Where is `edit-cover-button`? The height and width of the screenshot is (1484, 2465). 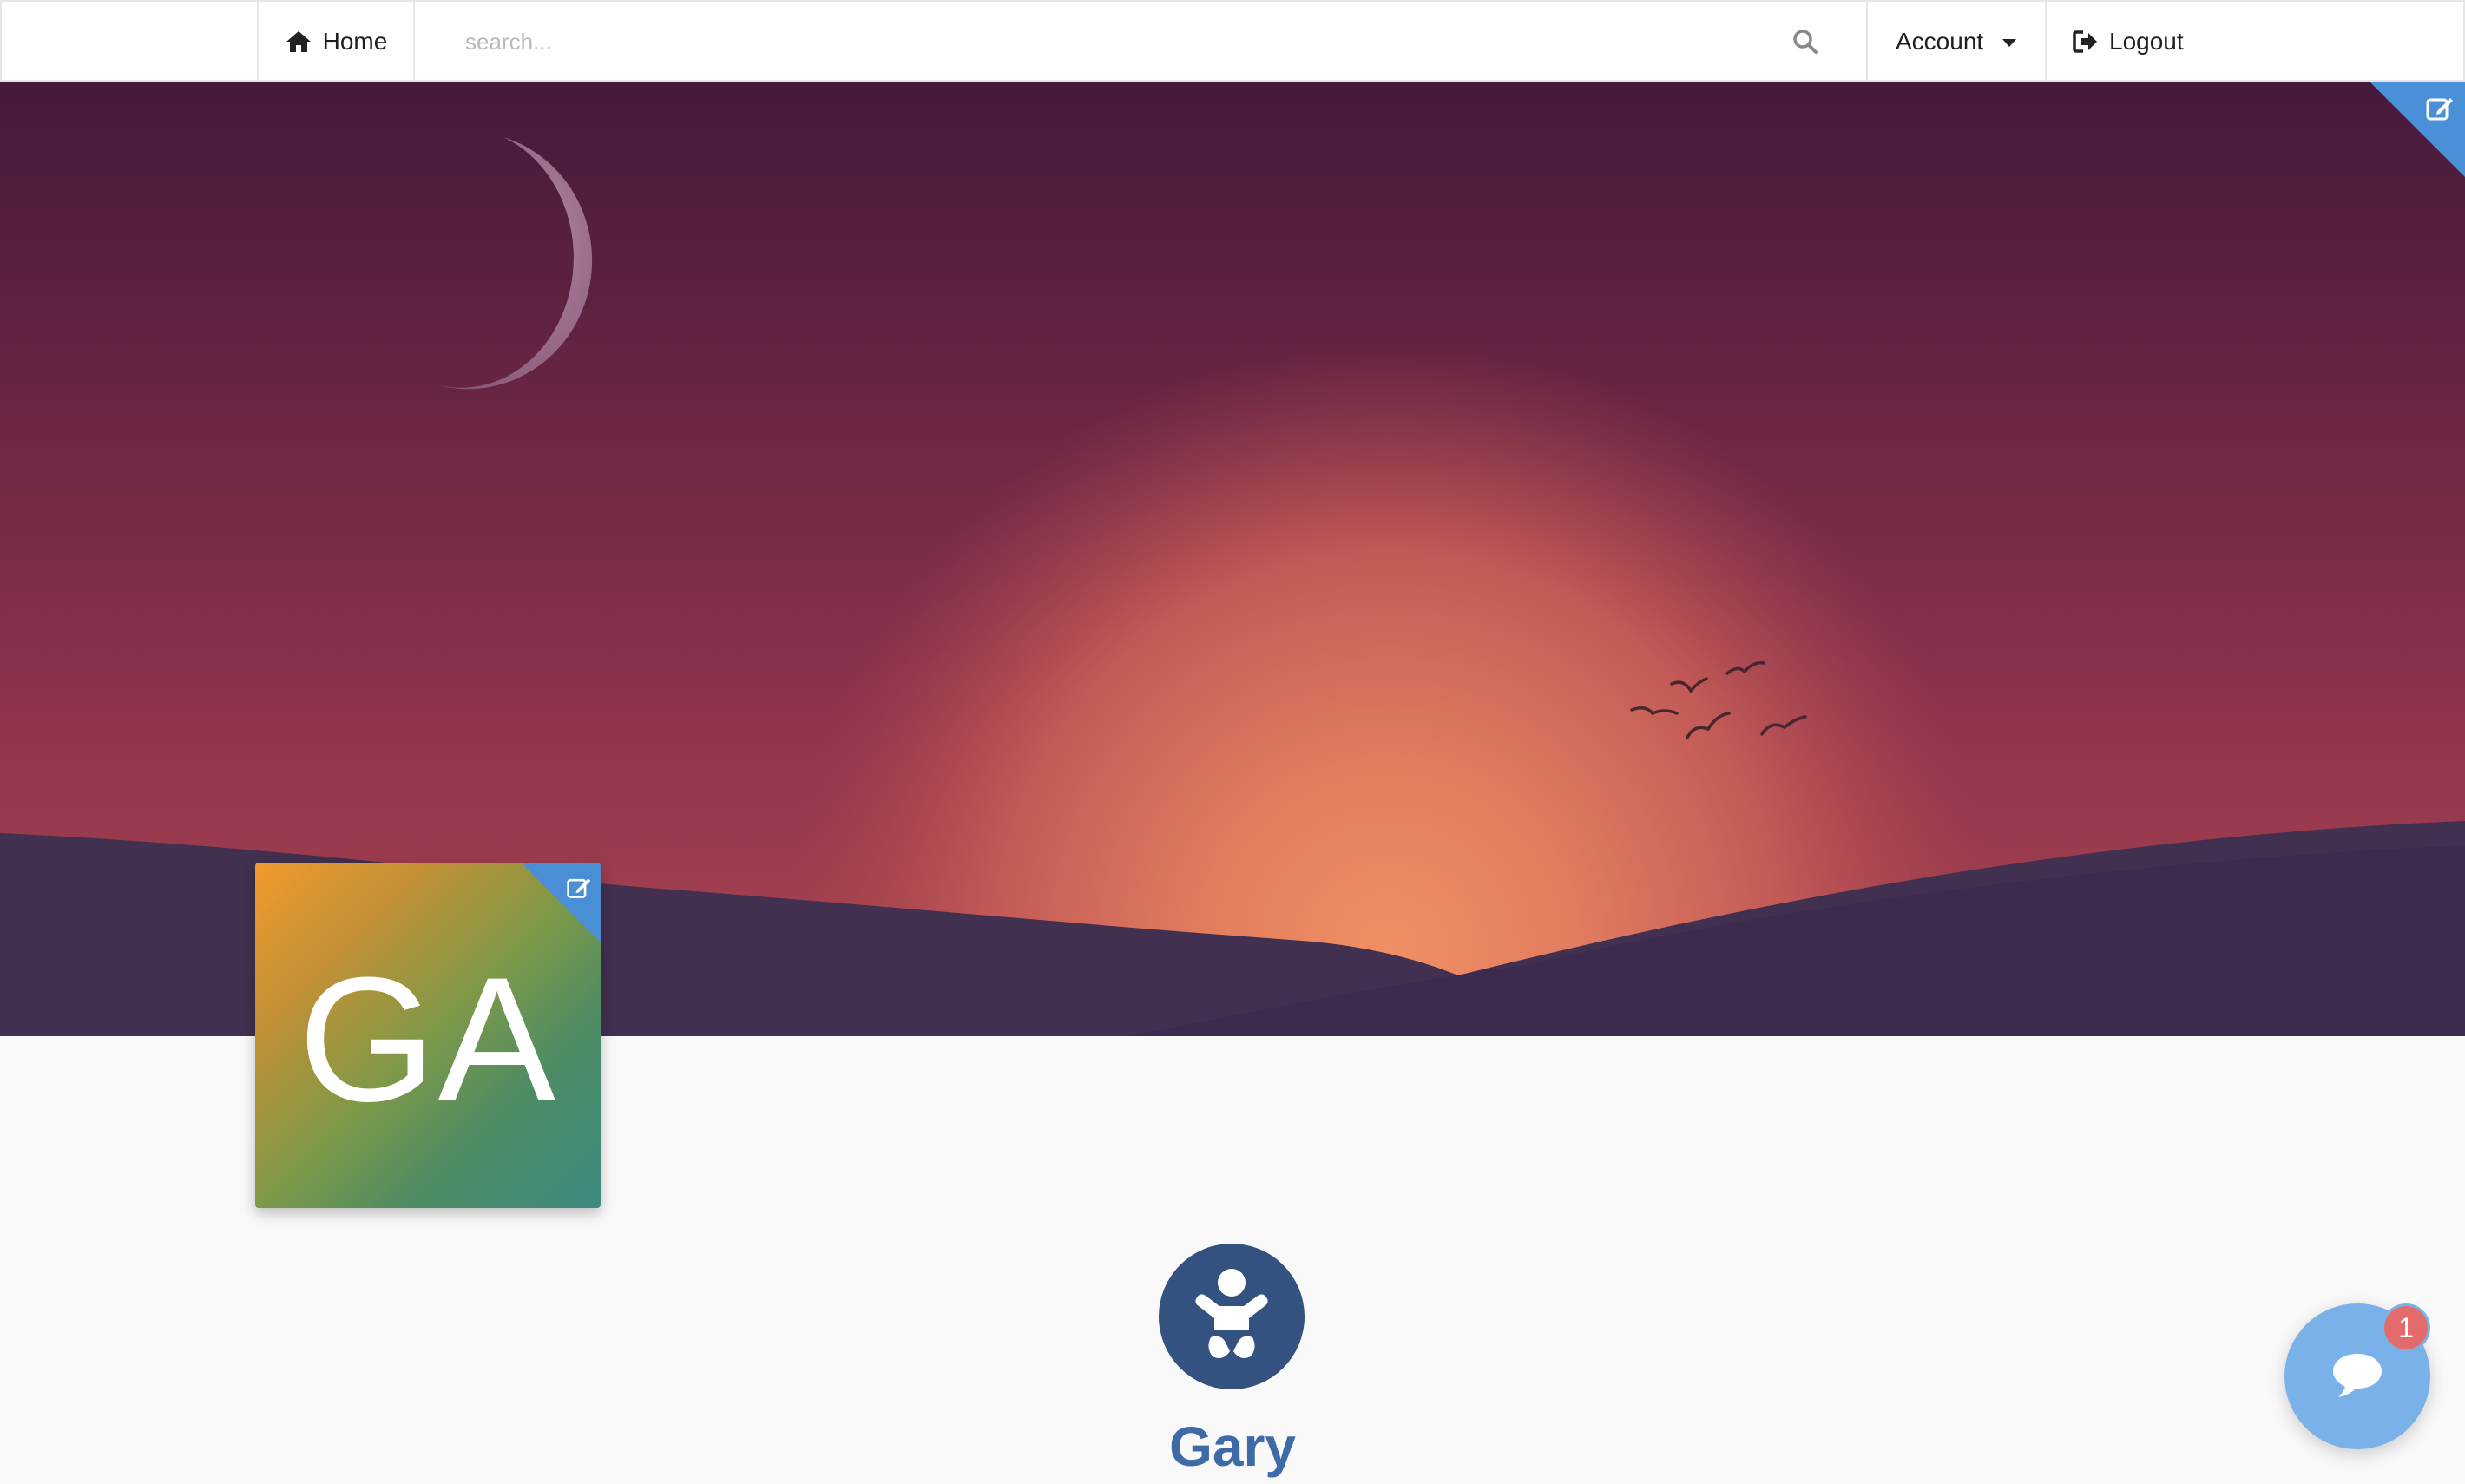
edit-cover-button is located at coordinates (2417, 130).